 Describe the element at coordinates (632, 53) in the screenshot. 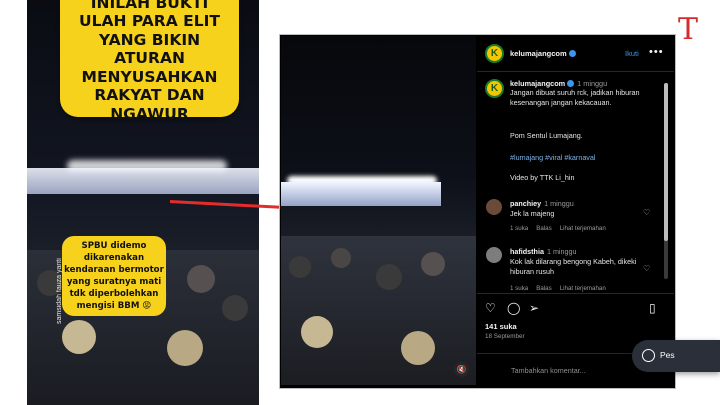

I see `follow-button: Ikuti` at that location.